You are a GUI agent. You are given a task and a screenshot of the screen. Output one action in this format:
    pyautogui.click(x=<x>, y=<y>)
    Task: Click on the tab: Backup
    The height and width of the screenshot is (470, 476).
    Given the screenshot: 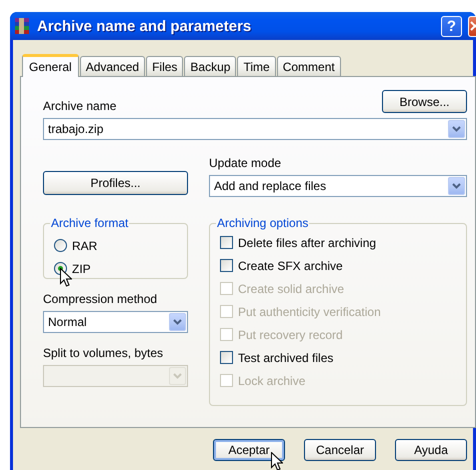 What is the action you would take?
    pyautogui.click(x=210, y=66)
    